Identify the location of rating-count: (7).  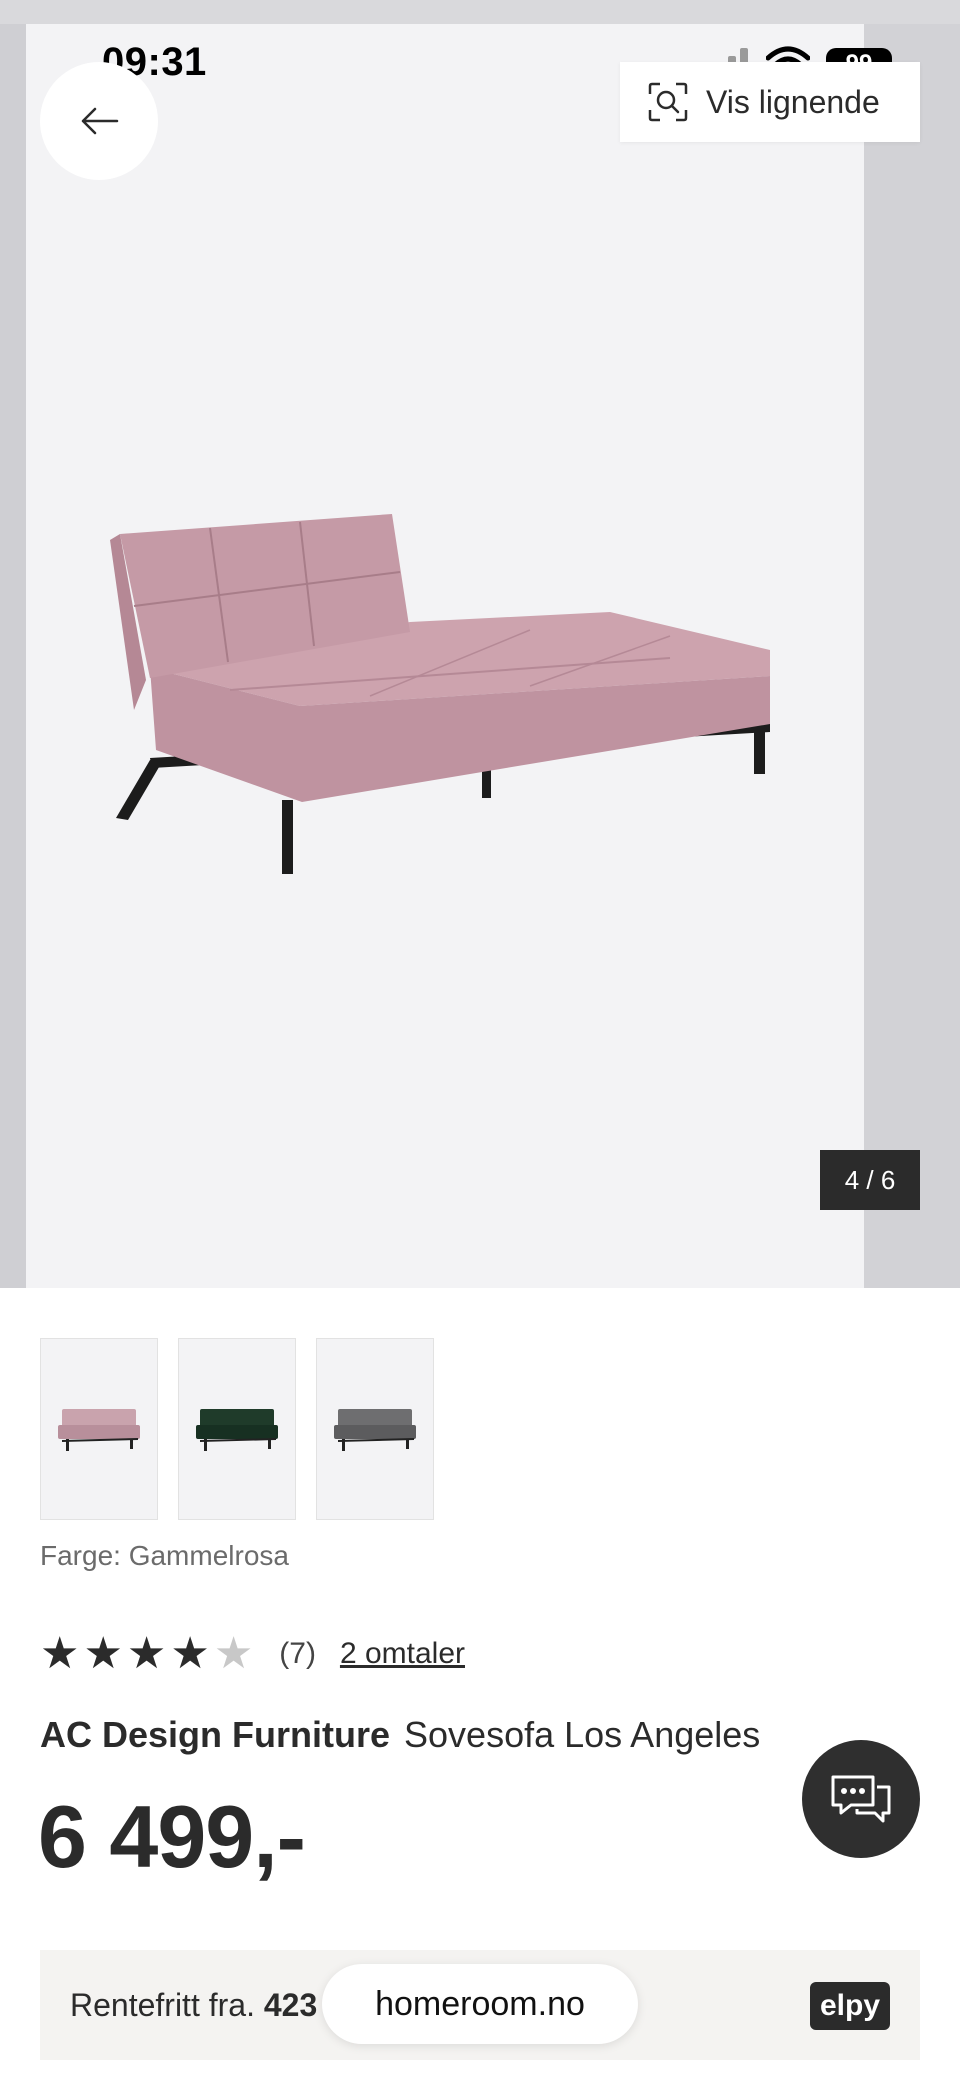
(297, 1653).